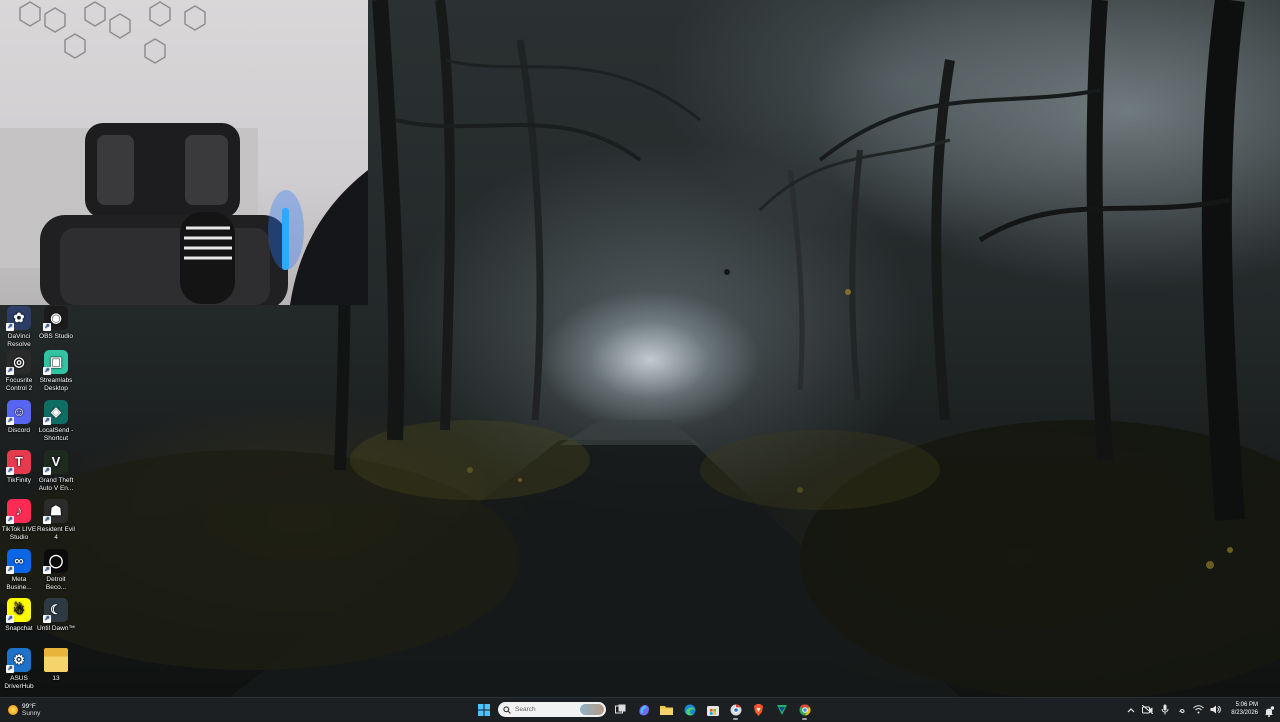 The image size is (1280, 722). I want to click on microphone-icon, so click(1164, 709).